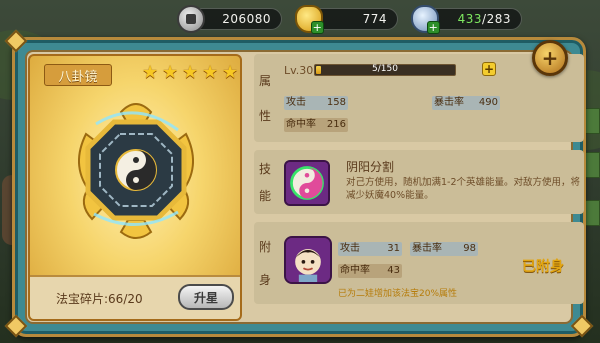  I want to click on attach-stat-crit-rate: 暴击率 98, so click(444, 249).